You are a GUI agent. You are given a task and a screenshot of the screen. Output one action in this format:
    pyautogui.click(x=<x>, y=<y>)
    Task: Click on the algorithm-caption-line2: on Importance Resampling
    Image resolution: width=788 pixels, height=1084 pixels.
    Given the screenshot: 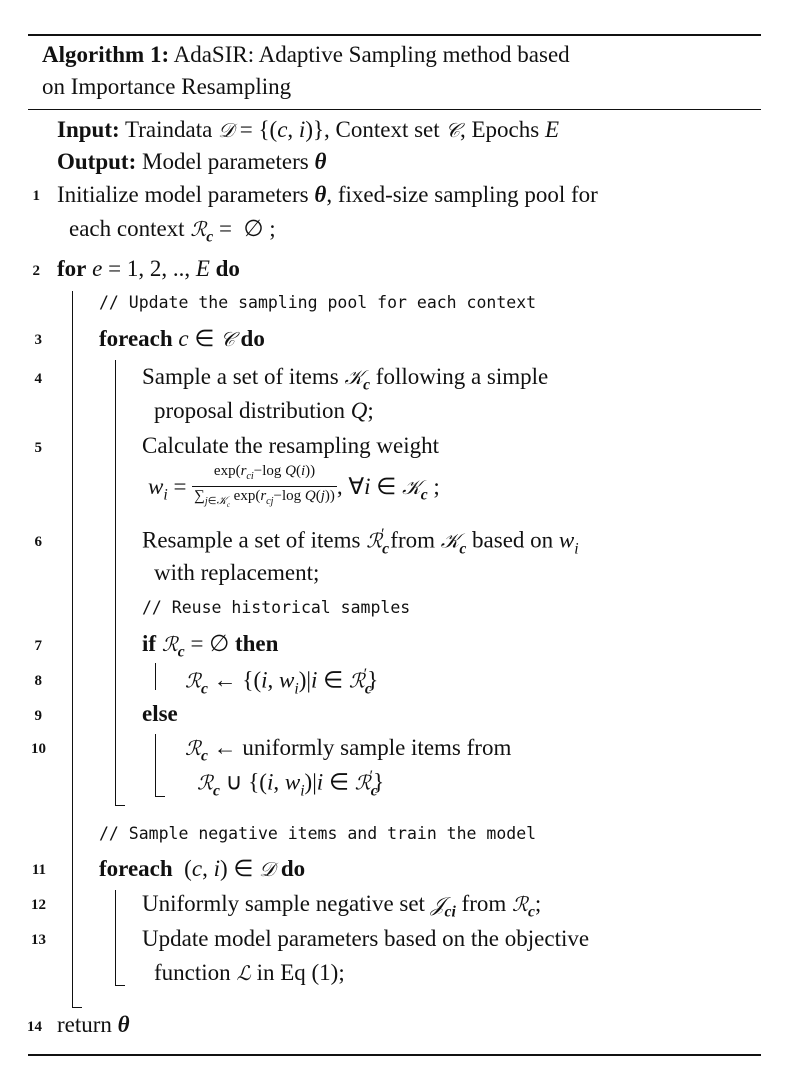 What is the action you would take?
    pyautogui.click(x=167, y=86)
    